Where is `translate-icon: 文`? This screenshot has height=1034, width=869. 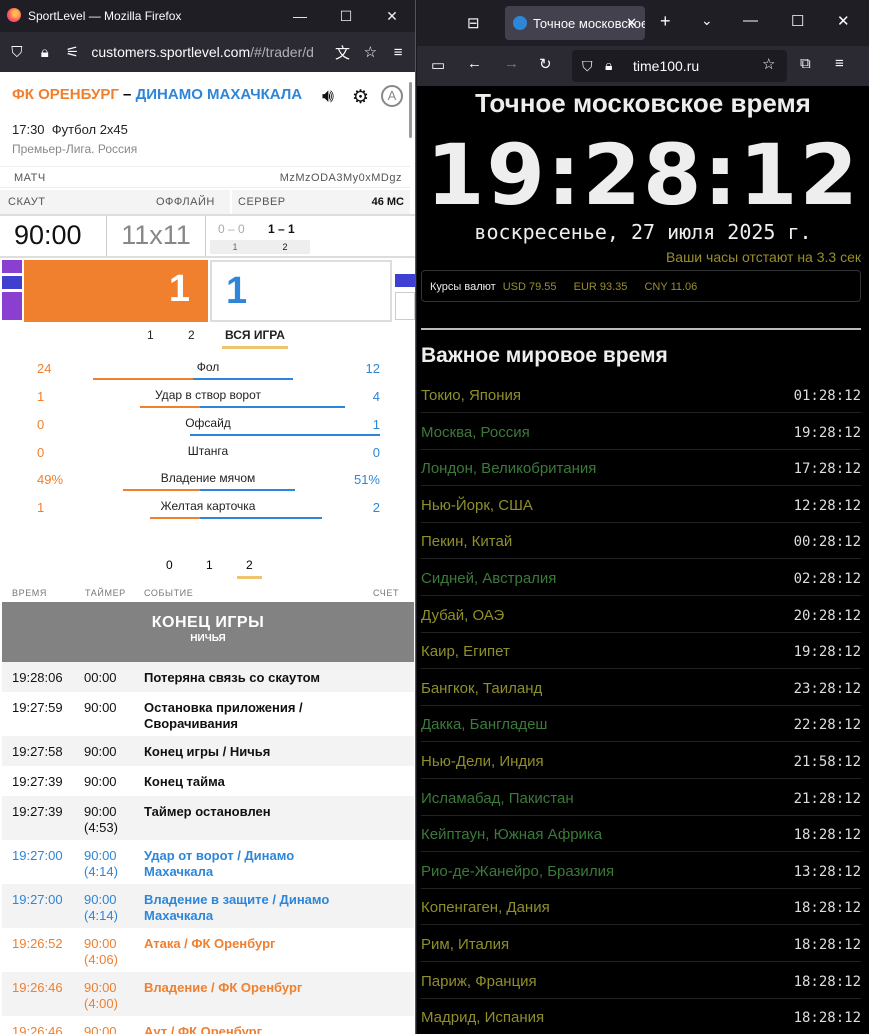
translate-icon: 文 is located at coordinates (343, 52).